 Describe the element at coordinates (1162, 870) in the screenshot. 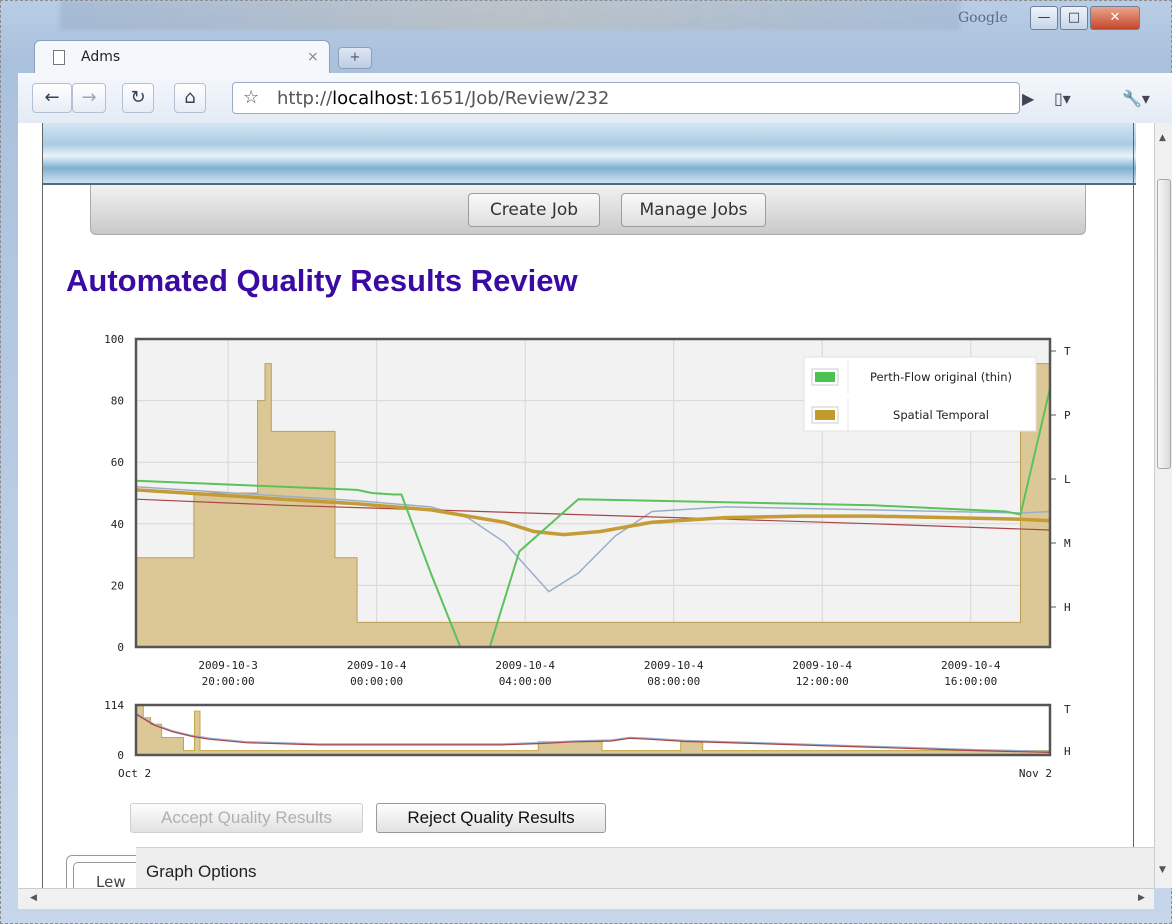

I see `scroll-down-arrow-icon: ▼` at that location.